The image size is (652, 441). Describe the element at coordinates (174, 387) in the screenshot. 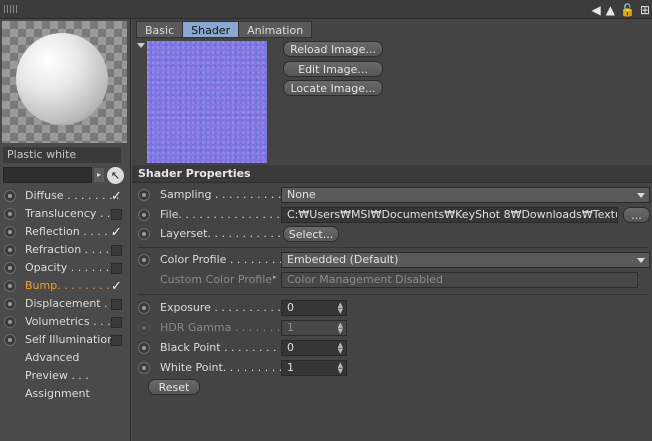

I see `reset-button: Reset` at that location.